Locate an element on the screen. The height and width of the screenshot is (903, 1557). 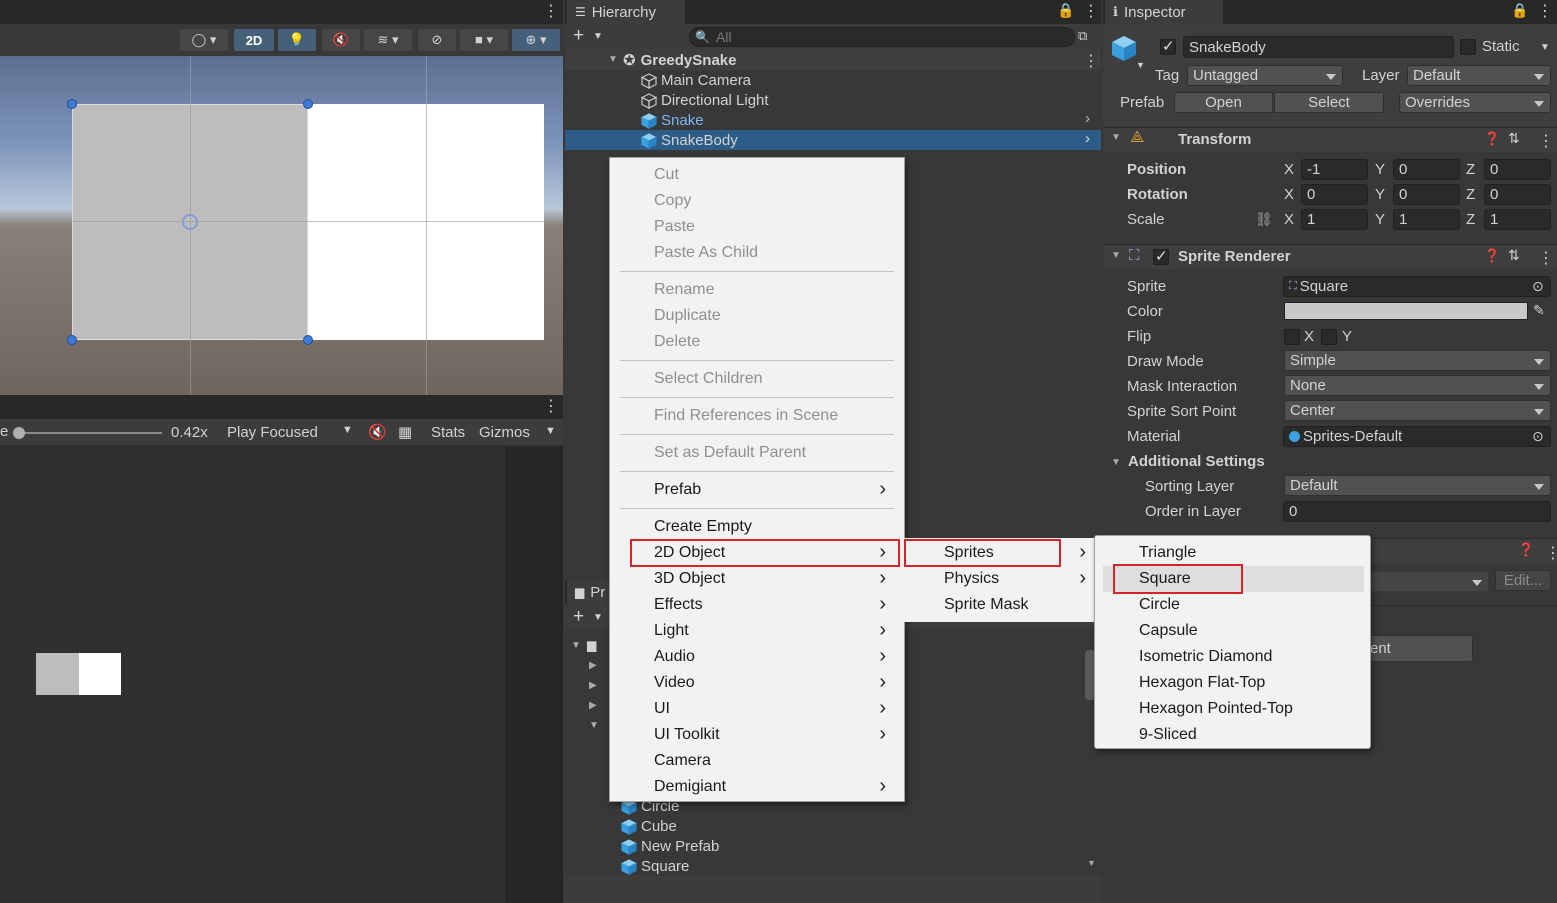
scale-slider-thumb is located at coordinates (19, 433).